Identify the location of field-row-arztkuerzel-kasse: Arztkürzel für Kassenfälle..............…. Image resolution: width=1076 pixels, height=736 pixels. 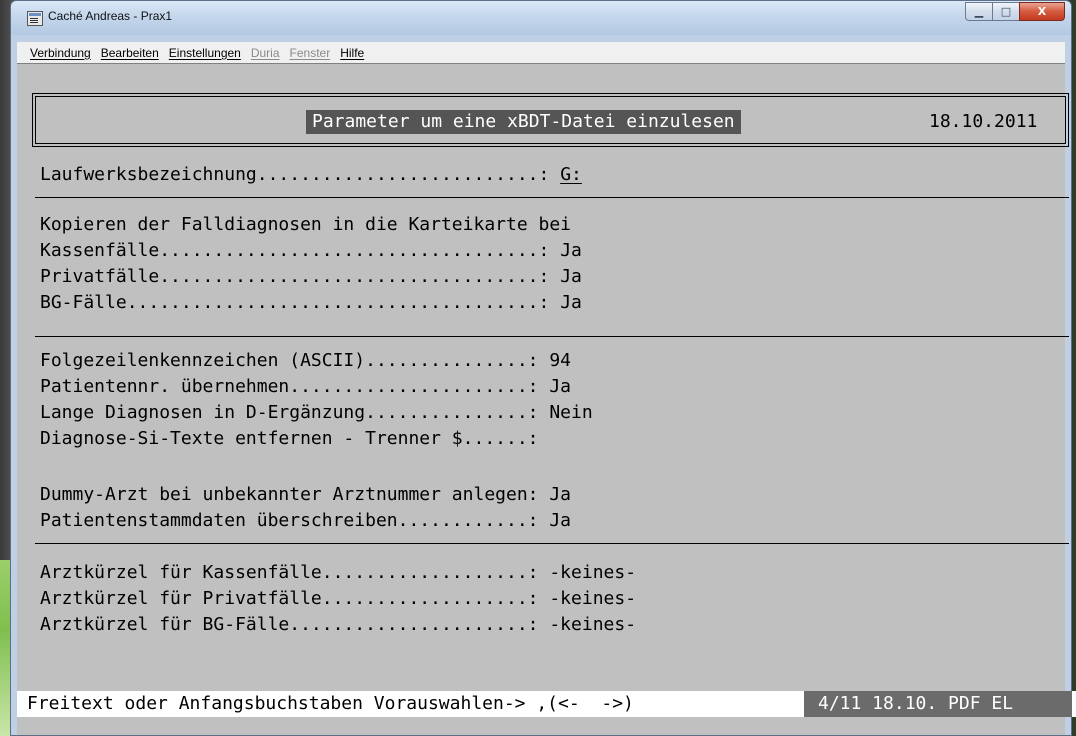
(338, 573).